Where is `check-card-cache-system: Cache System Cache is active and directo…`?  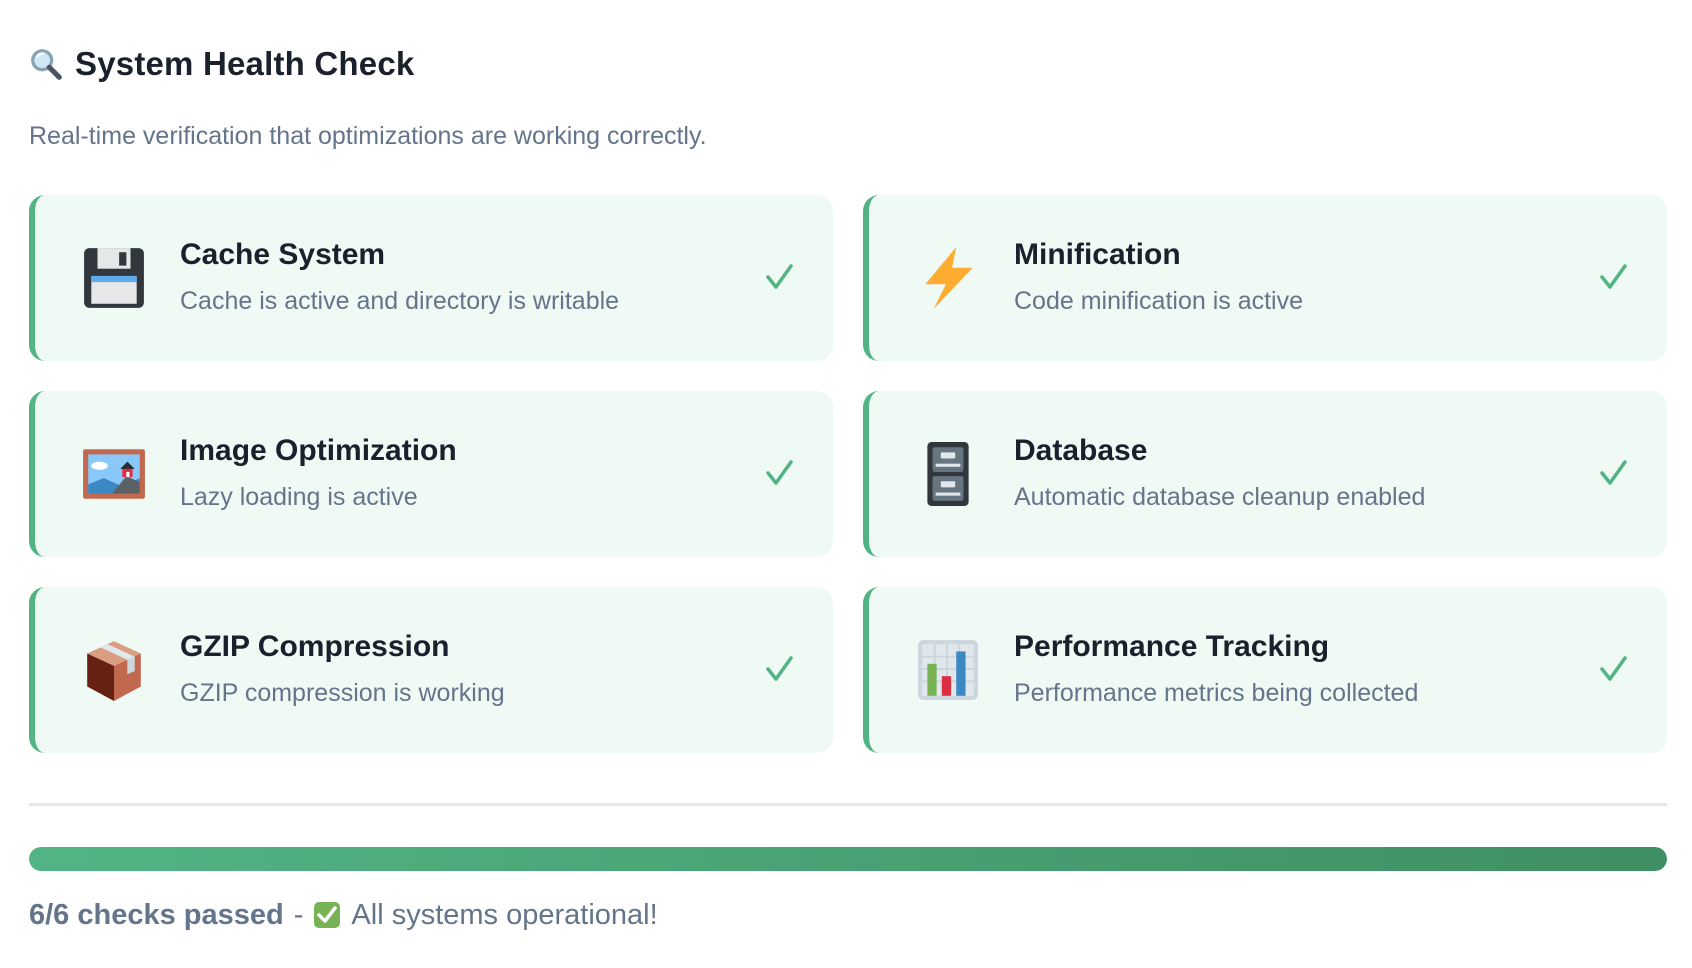
check-card-cache-system: Cache System Cache is active and directo… is located at coordinates (431, 278).